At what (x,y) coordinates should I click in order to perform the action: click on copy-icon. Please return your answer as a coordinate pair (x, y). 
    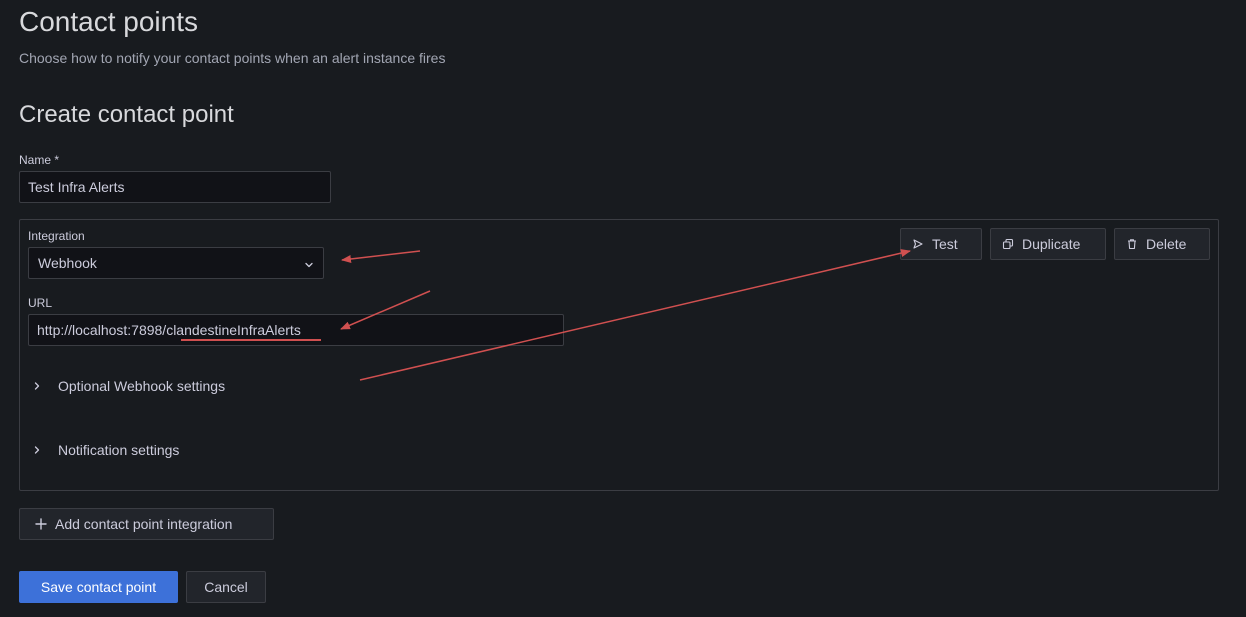
    Looking at the image, I should click on (1008, 244).